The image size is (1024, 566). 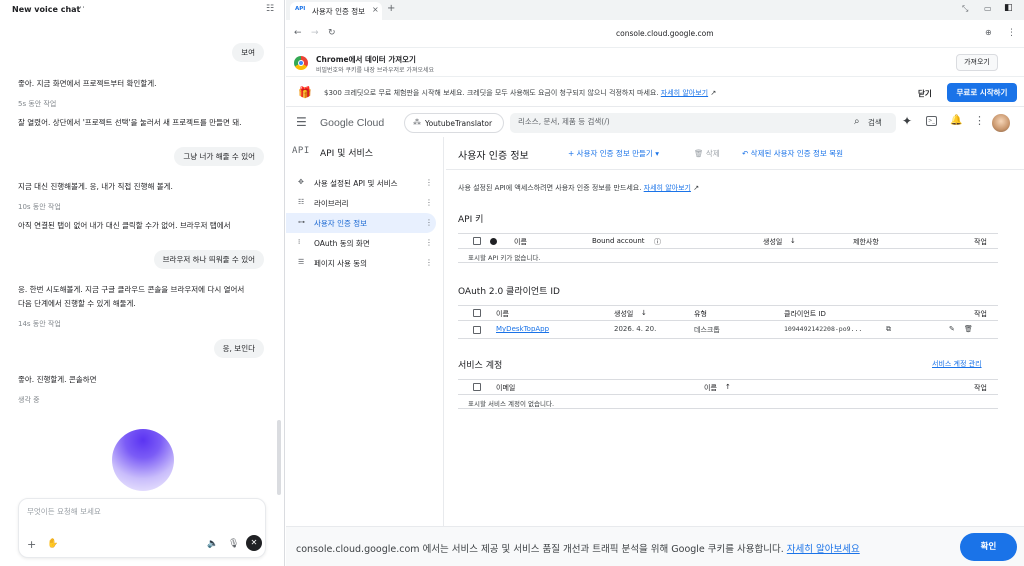 What do you see at coordinates (618, 241) in the screenshot?
I see `column-header: Bound account` at bounding box center [618, 241].